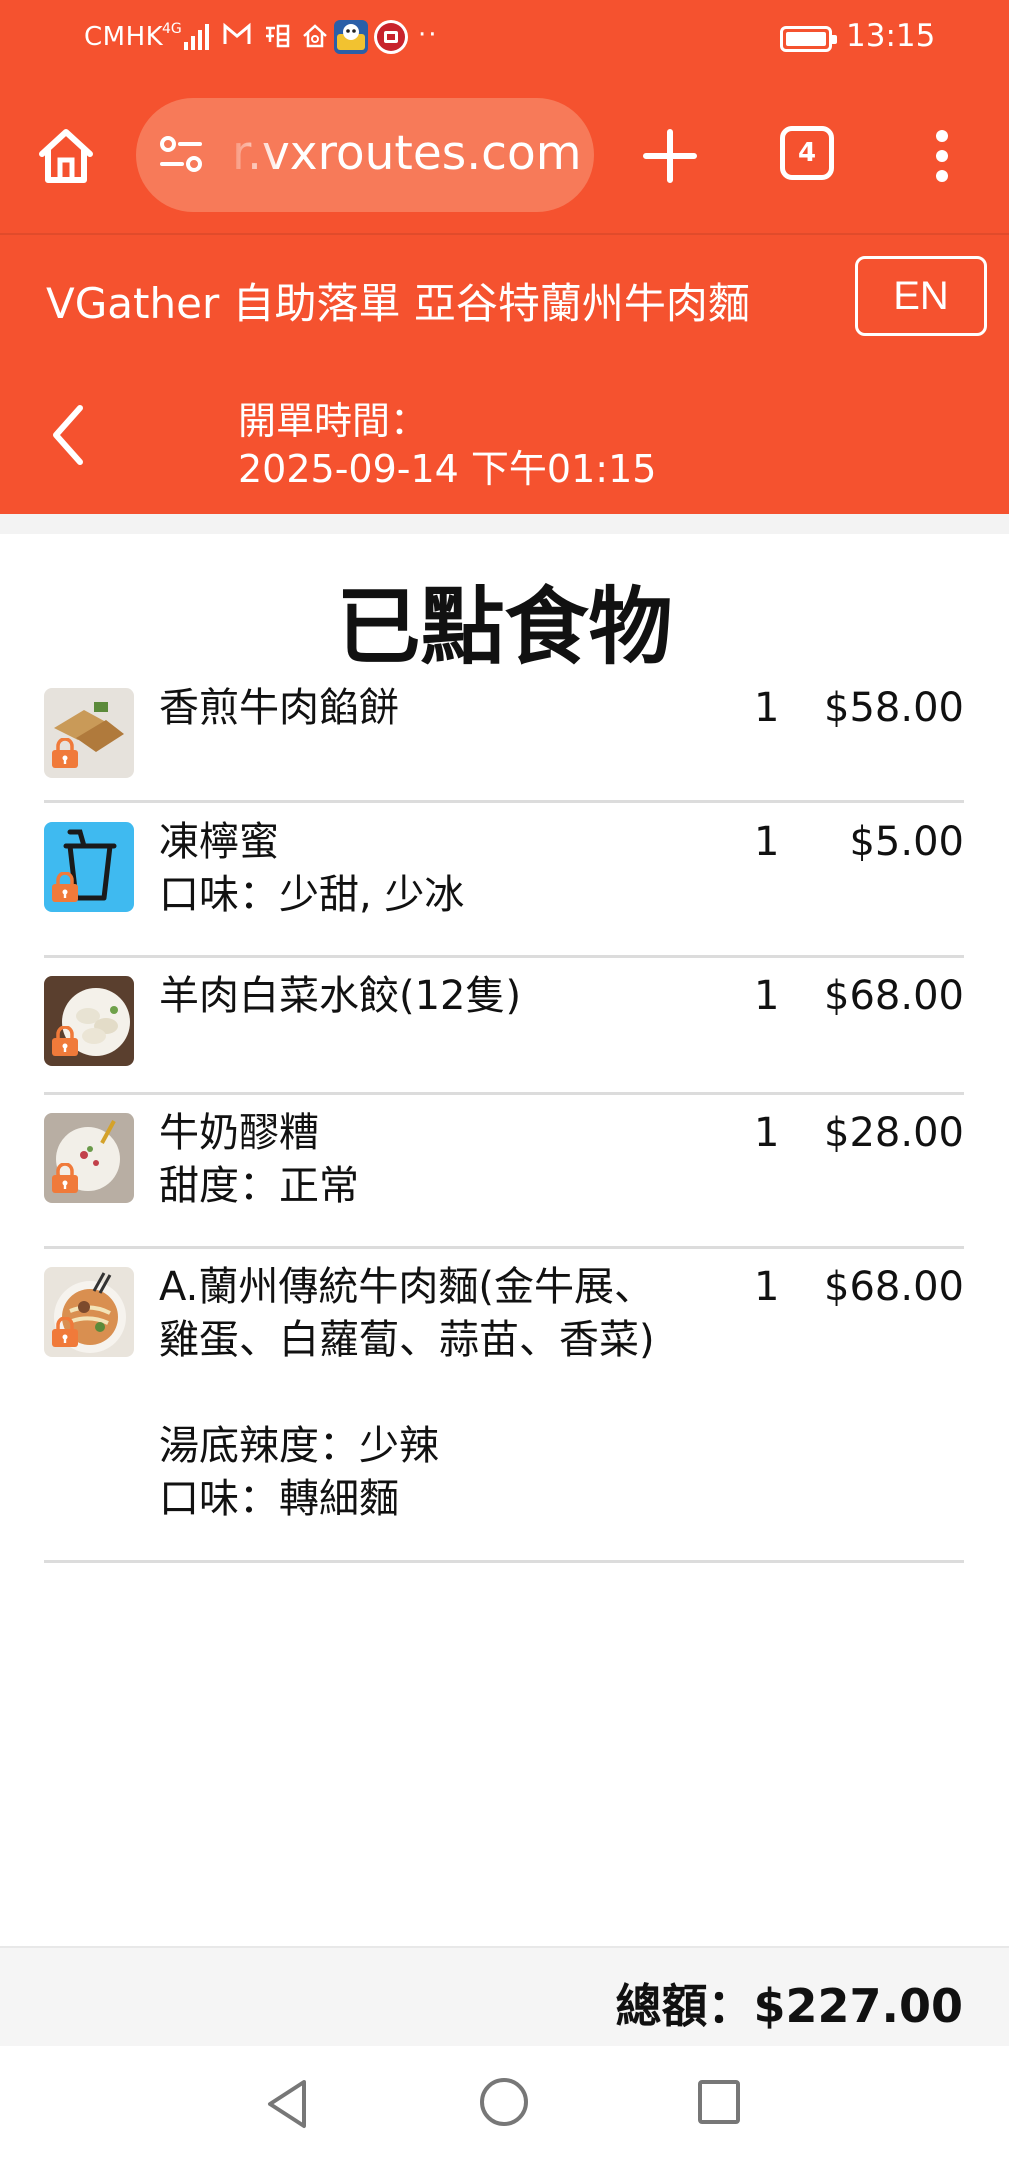 The width and height of the screenshot is (1009, 2160). What do you see at coordinates (504, 737) in the screenshot?
I see `order-item: 香煎牛肉餡餅 1 $58.00` at bounding box center [504, 737].